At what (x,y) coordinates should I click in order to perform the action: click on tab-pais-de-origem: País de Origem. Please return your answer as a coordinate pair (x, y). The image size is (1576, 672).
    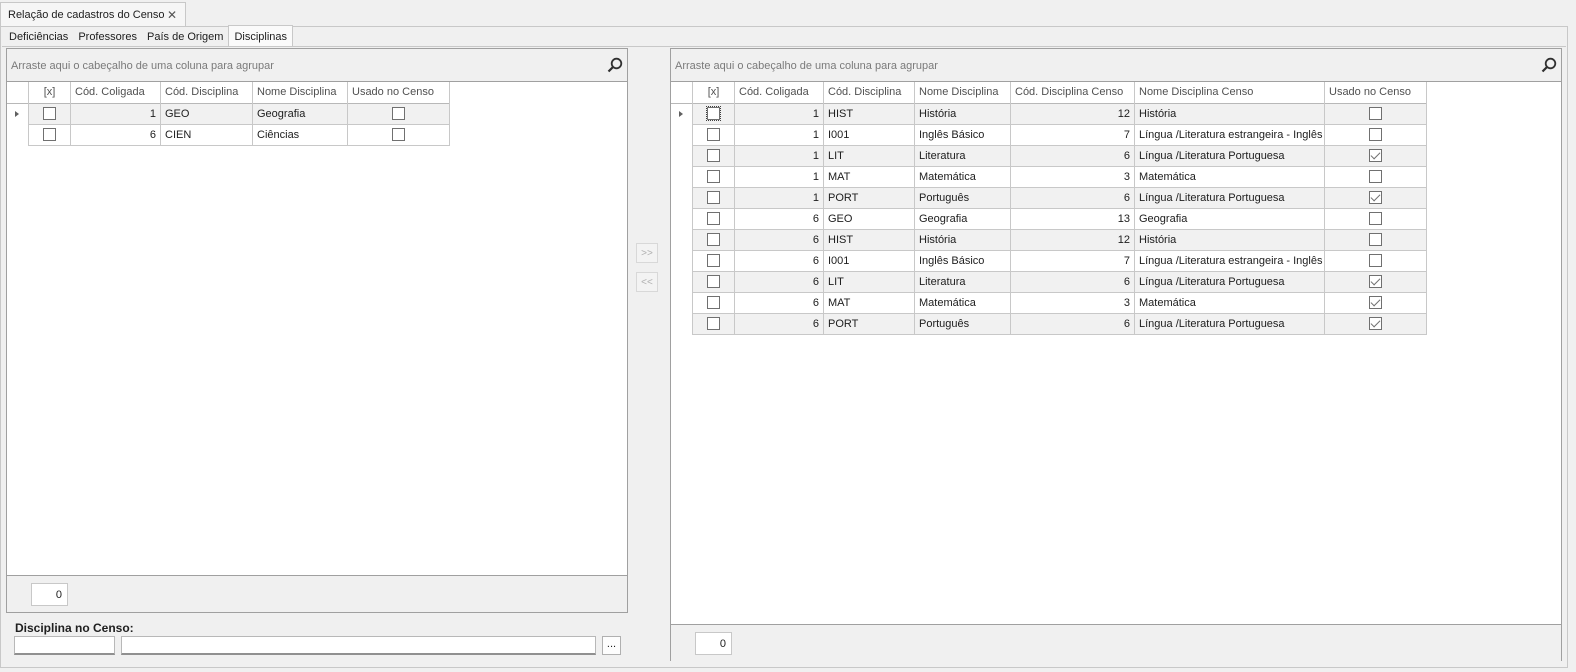
    Looking at the image, I should click on (185, 37).